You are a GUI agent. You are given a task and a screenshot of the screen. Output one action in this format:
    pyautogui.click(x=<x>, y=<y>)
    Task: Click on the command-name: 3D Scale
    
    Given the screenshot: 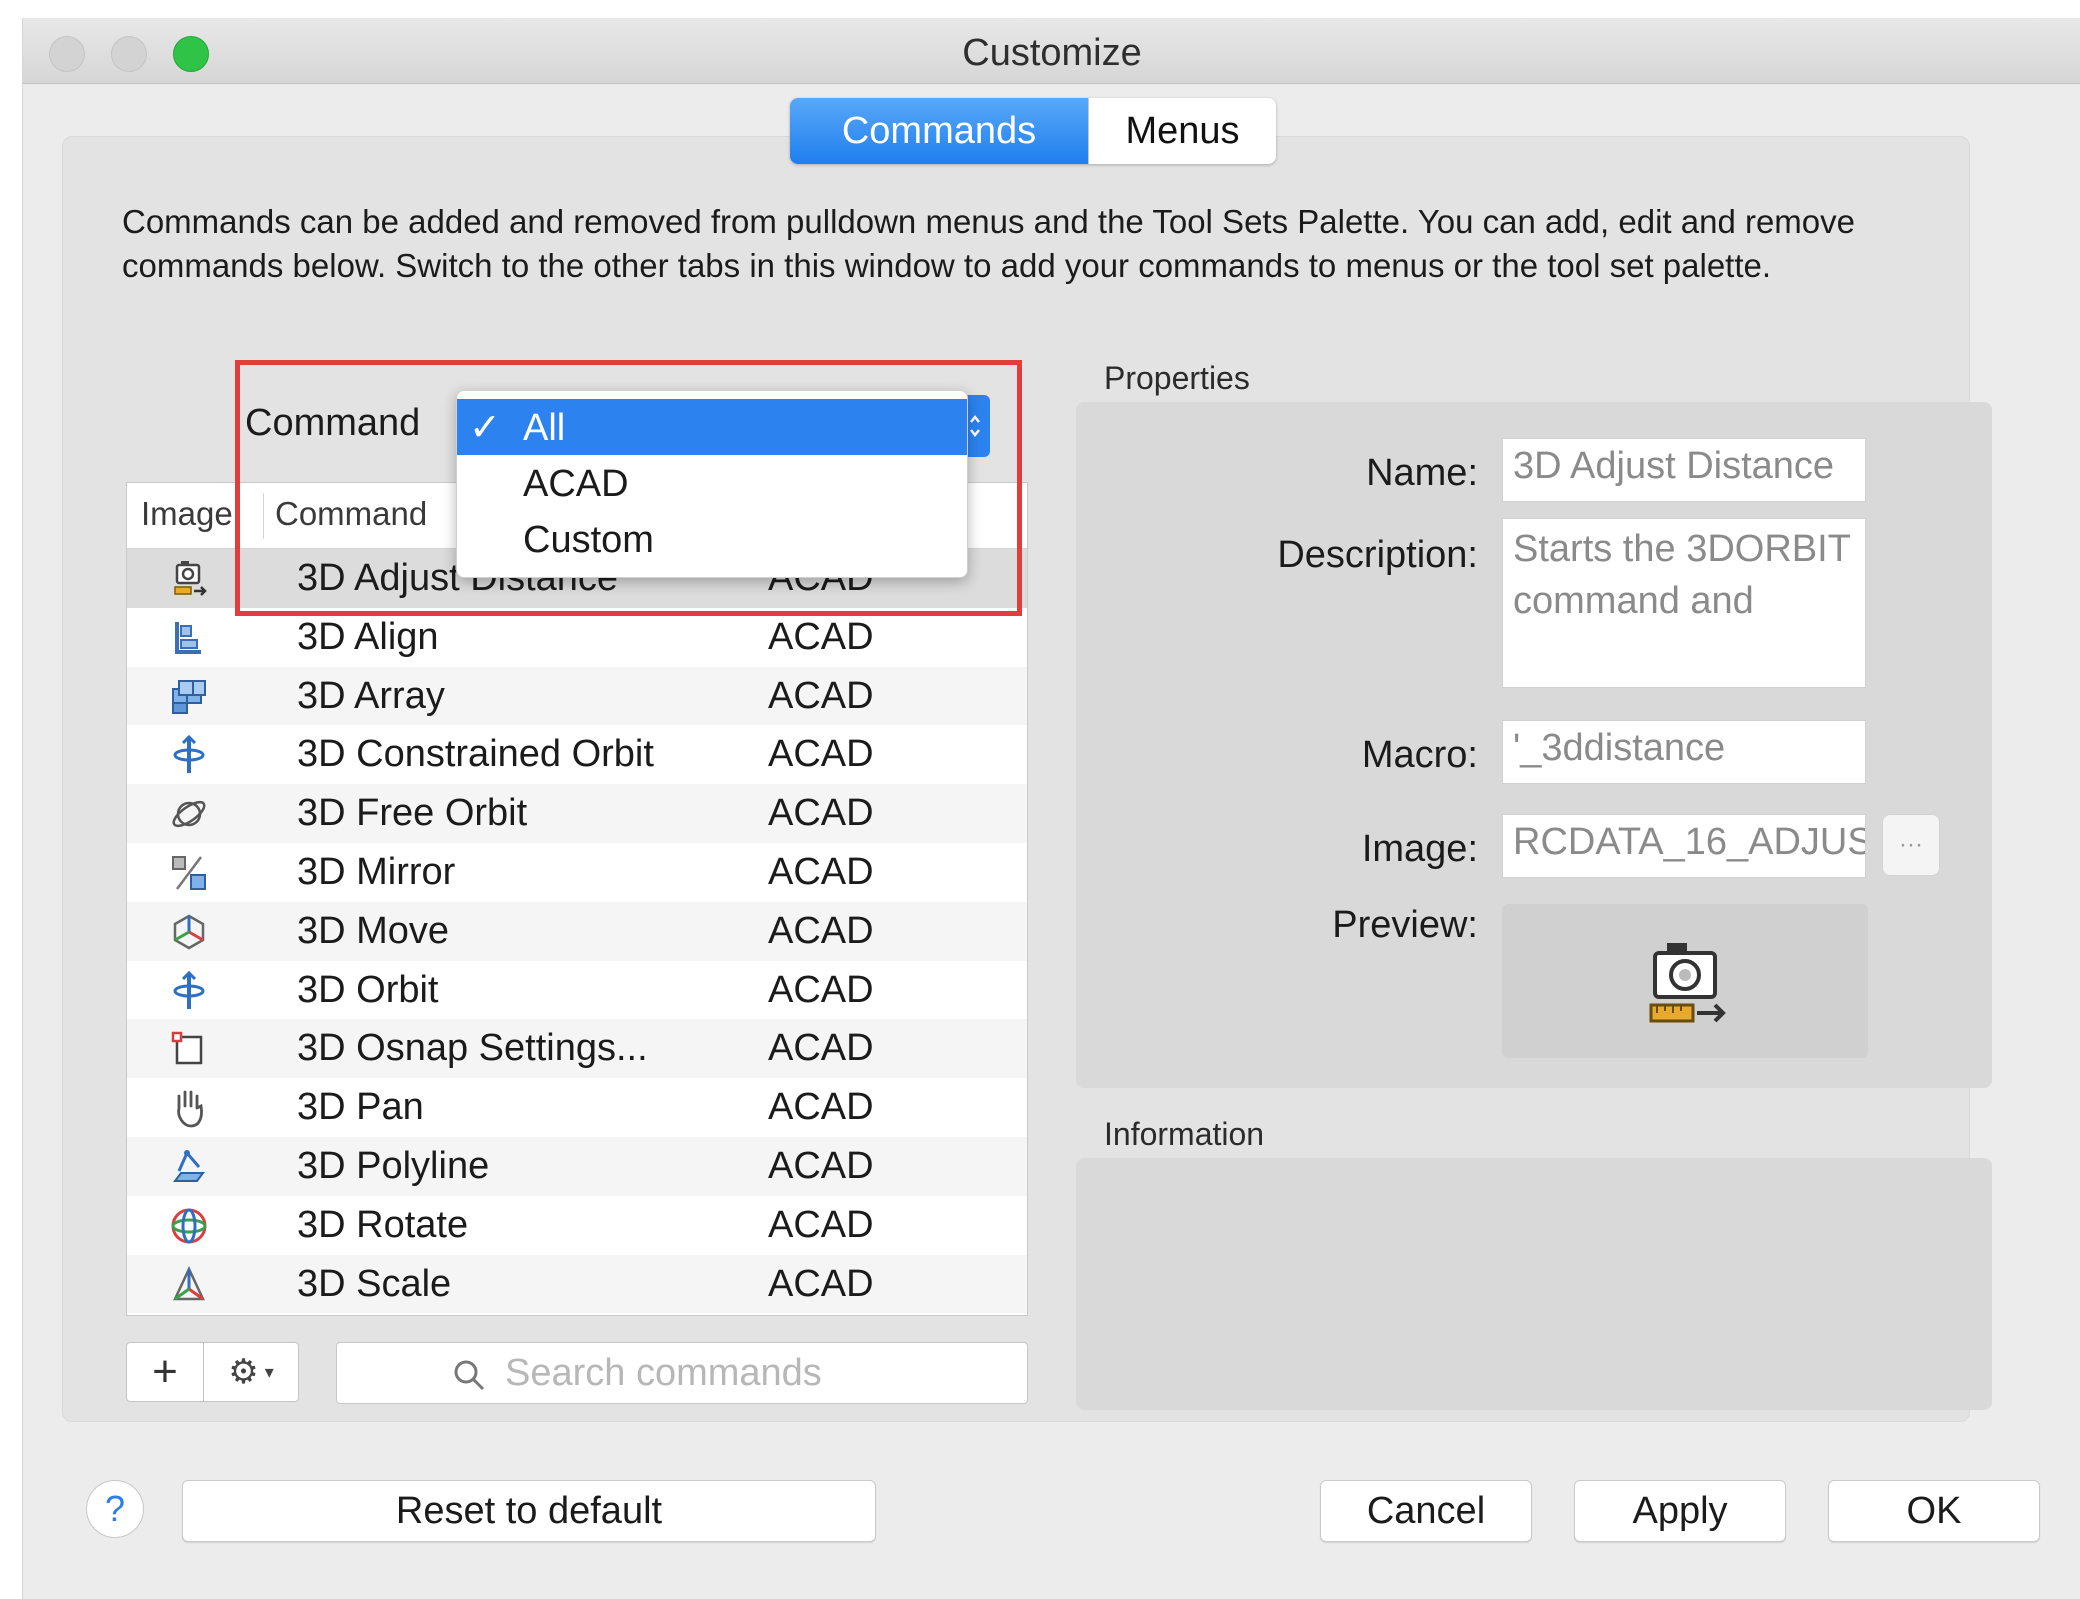 What is the action you would take?
    pyautogui.click(x=374, y=1283)
    